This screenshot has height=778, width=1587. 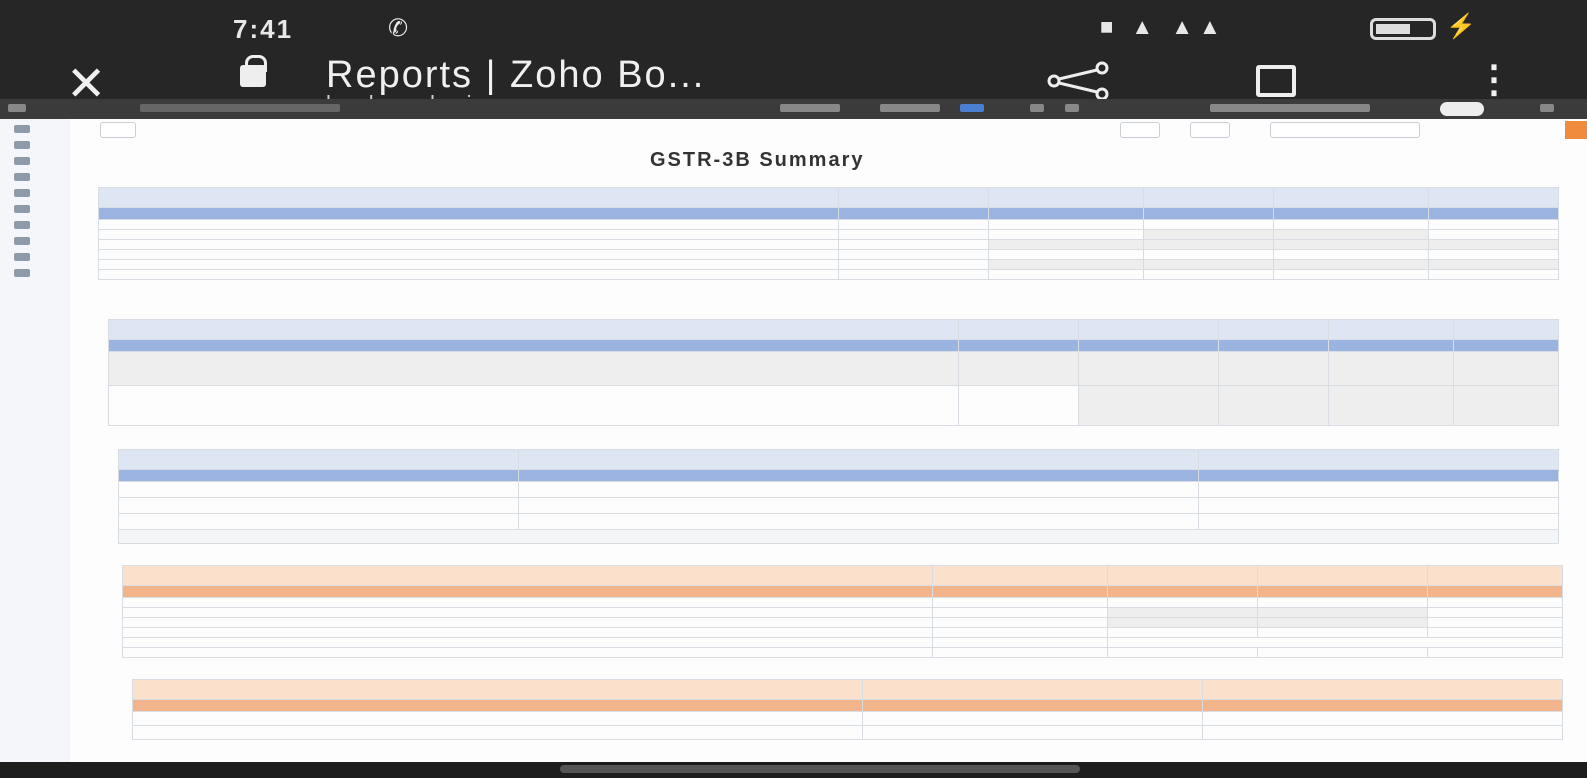 I want to click on settings-icon, so click(x=1072, y=108).